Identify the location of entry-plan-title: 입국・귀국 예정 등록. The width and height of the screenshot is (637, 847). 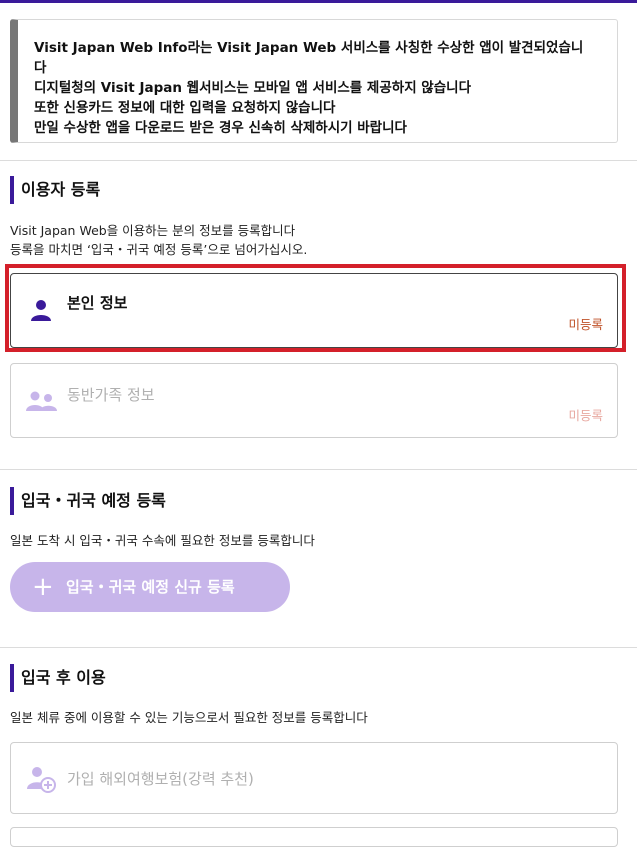
(88, 501).